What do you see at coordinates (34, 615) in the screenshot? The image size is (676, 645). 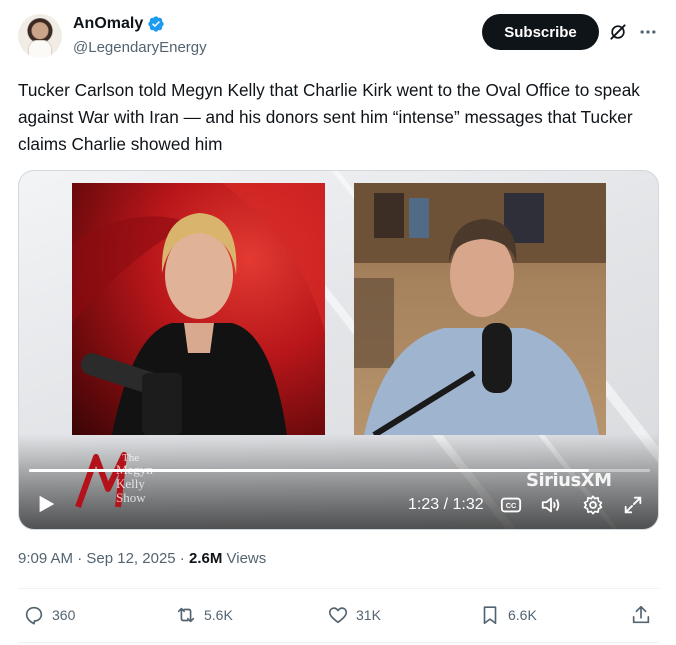 I see `reply-icon` at bounding box center [34, 615].